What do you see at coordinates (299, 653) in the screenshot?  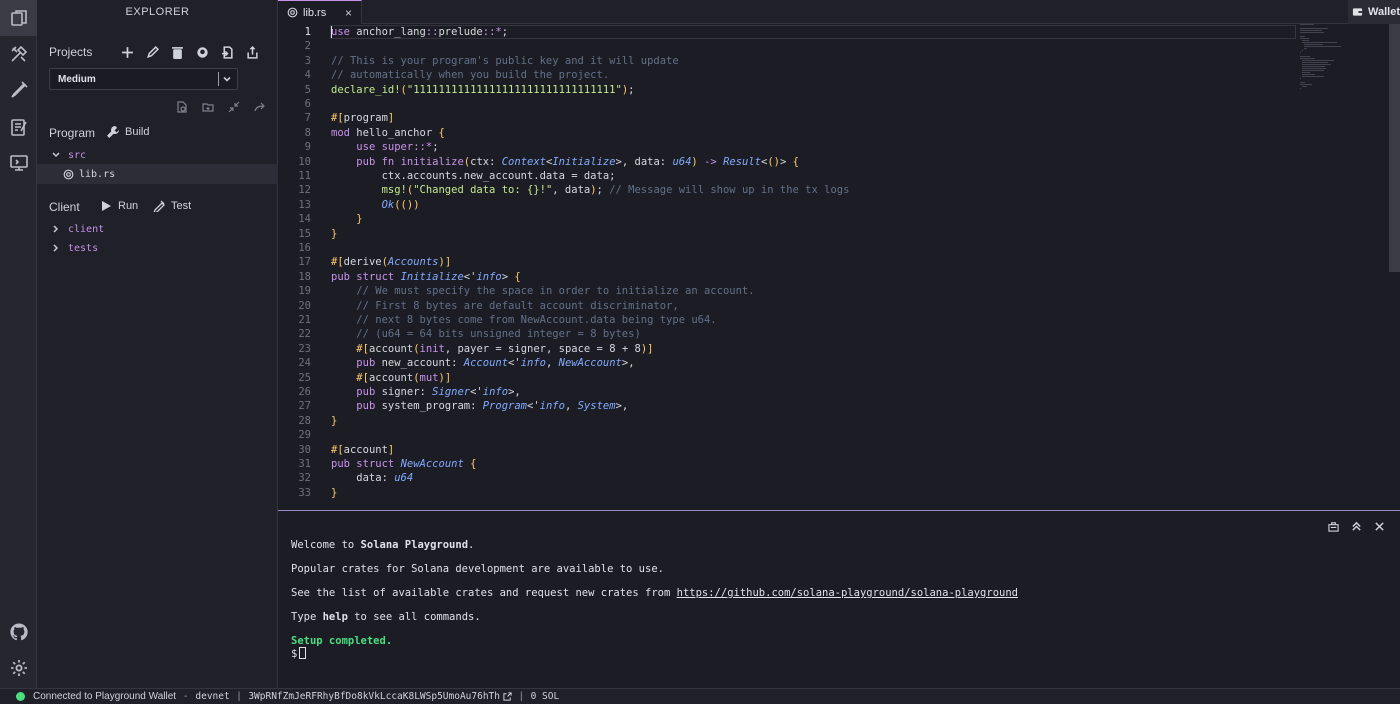 I see `terminal-prompt: $` at bounding box center [299, 653].